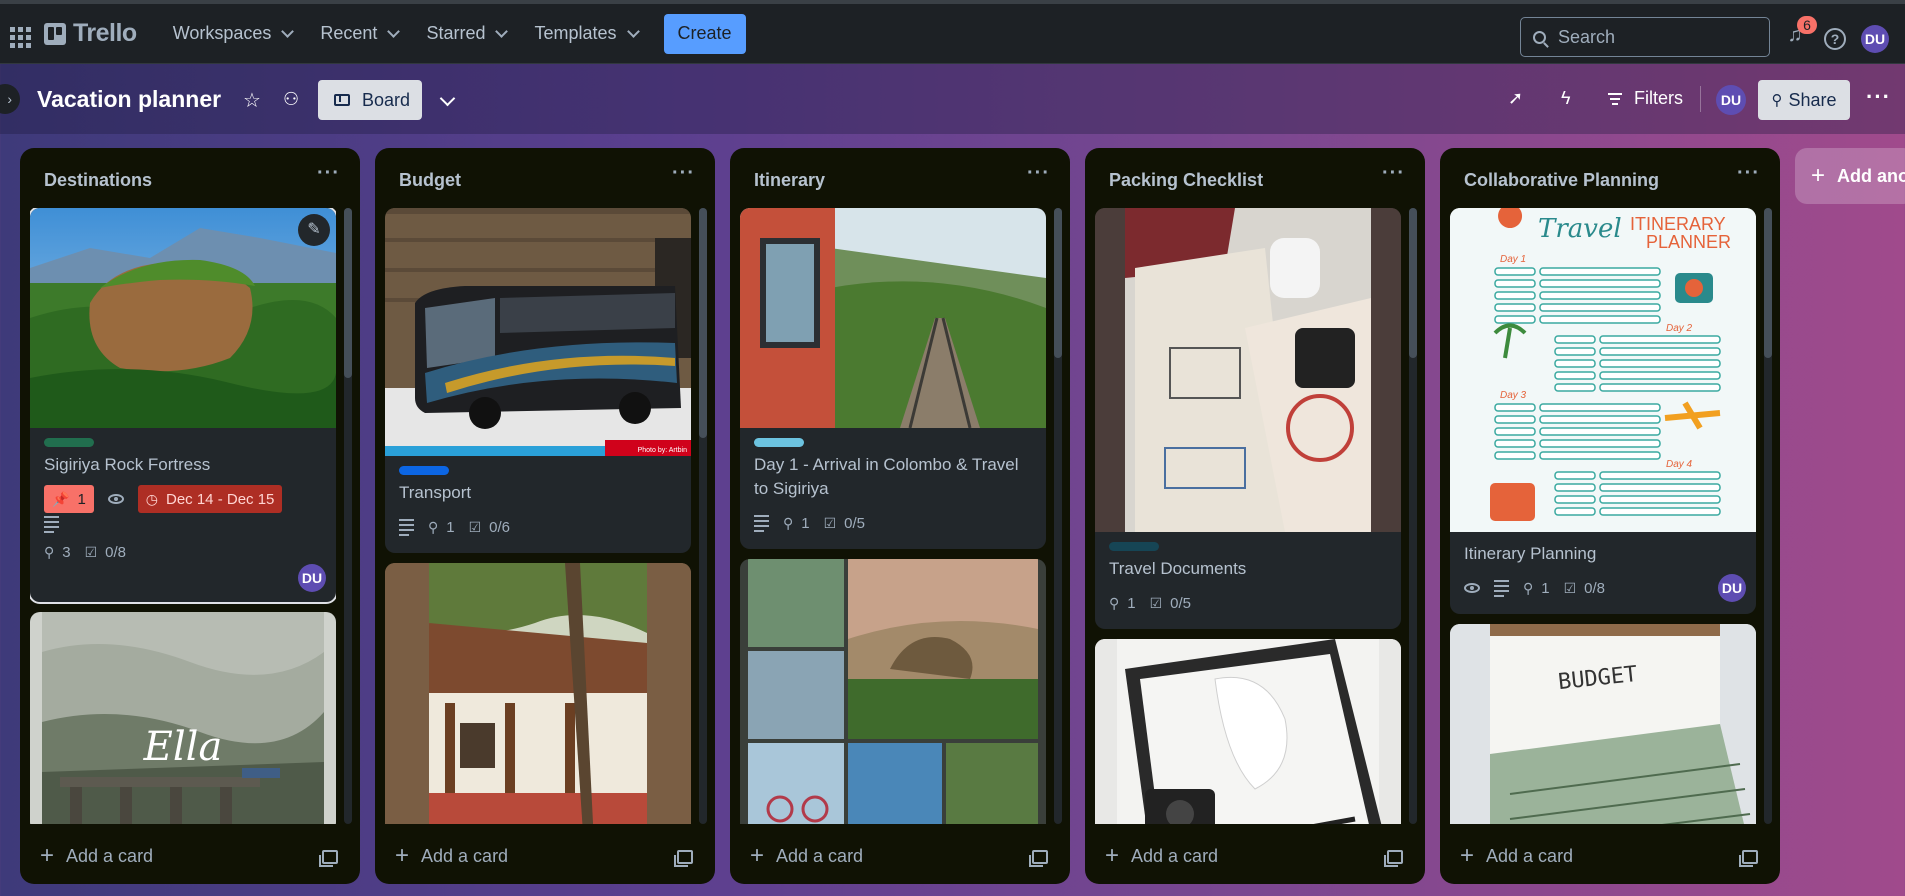 This screenshot has width=1905, height=896. Describe the element at coordinates (210, 499) in the screenshot. I see `due-date-badge: ◷ Dec 14 - Dec 15` at that location.